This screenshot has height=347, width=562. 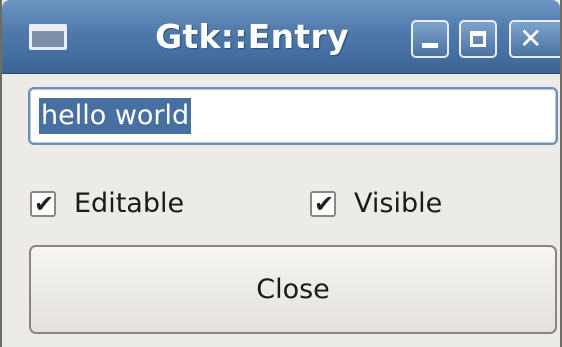 What do you see at coordinates (430, 39) in the screenshot?
I see `minimize-button` at bounding box center [430, 39].